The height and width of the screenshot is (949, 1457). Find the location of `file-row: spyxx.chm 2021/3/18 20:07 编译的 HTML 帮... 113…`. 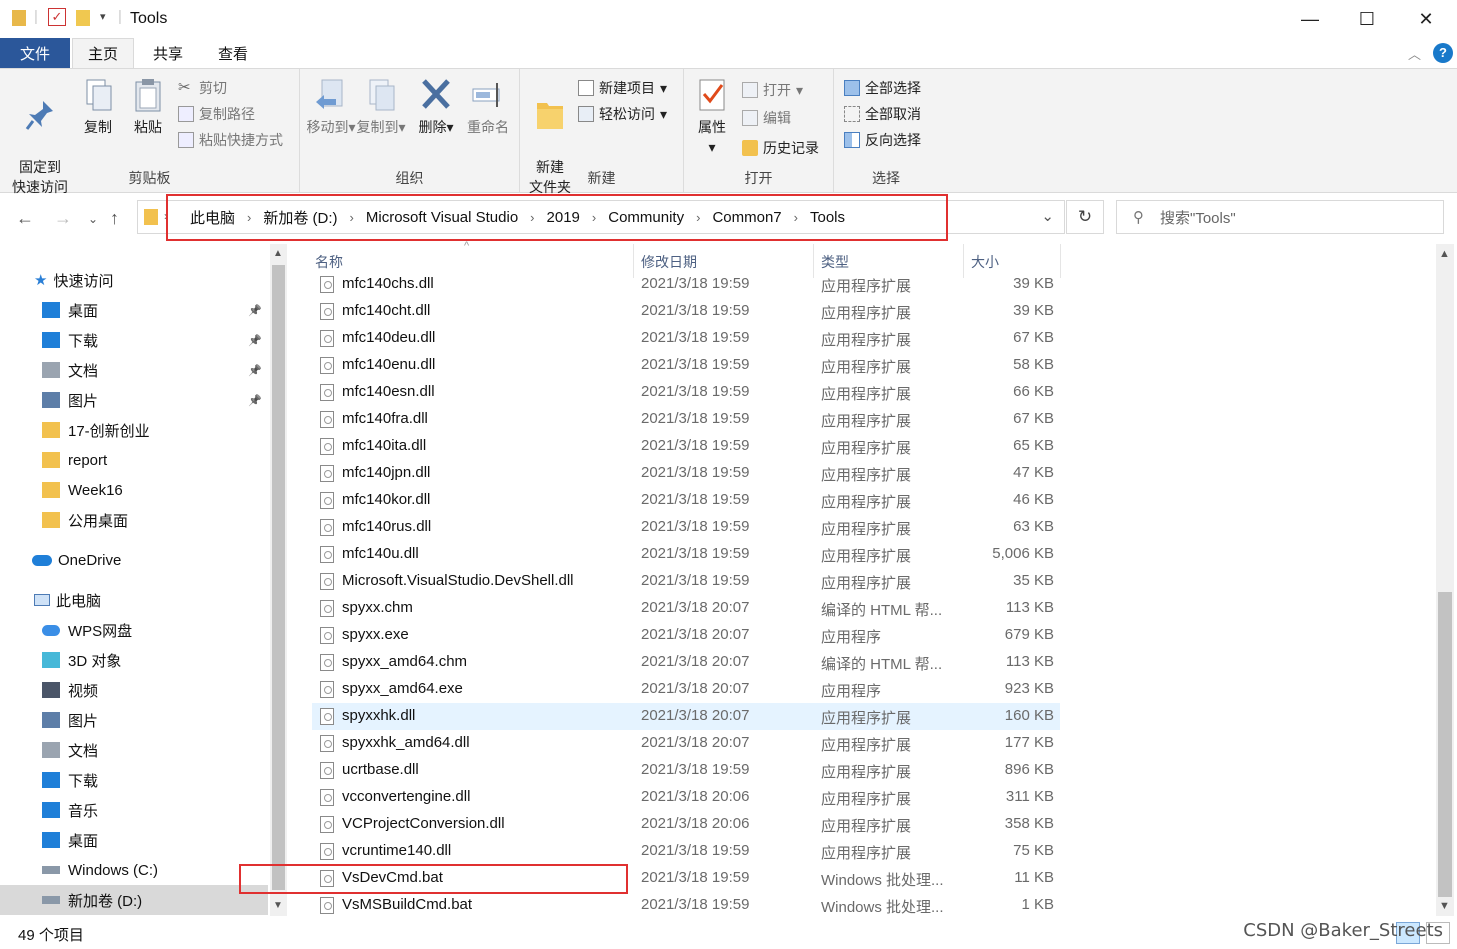

file-row: spyxx.chm 2021/3/18 20:07 编译的 HTML 帮... 113… is located at coordinates (686, 608).